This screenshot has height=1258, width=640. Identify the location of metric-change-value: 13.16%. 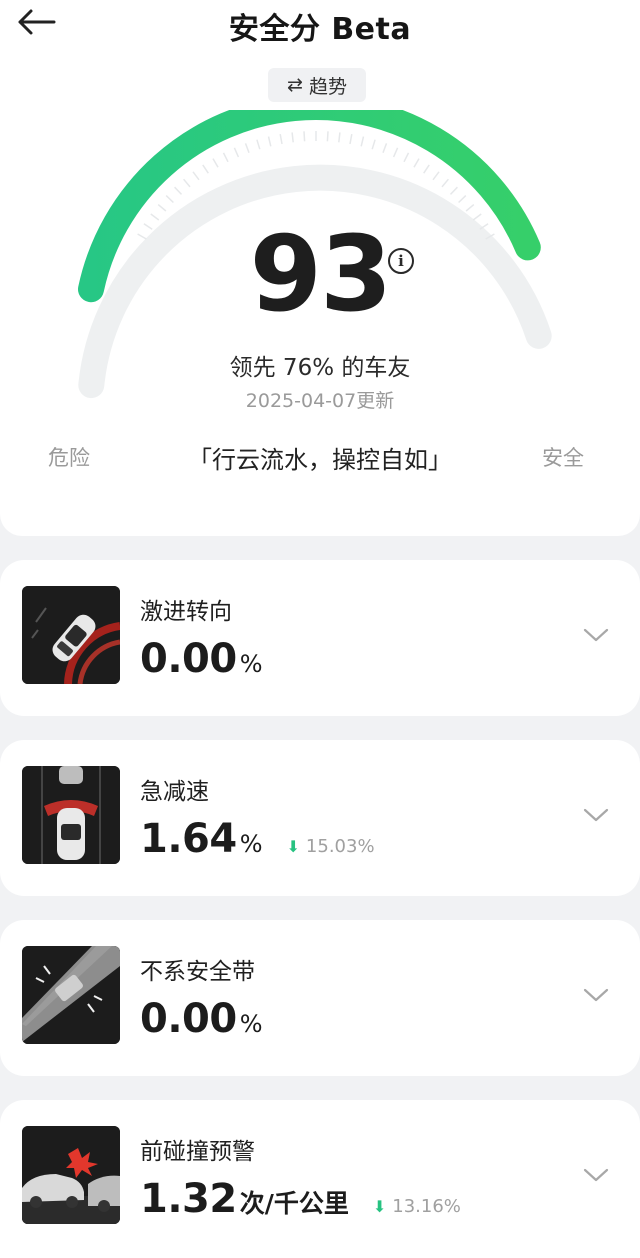
(426, 1206).